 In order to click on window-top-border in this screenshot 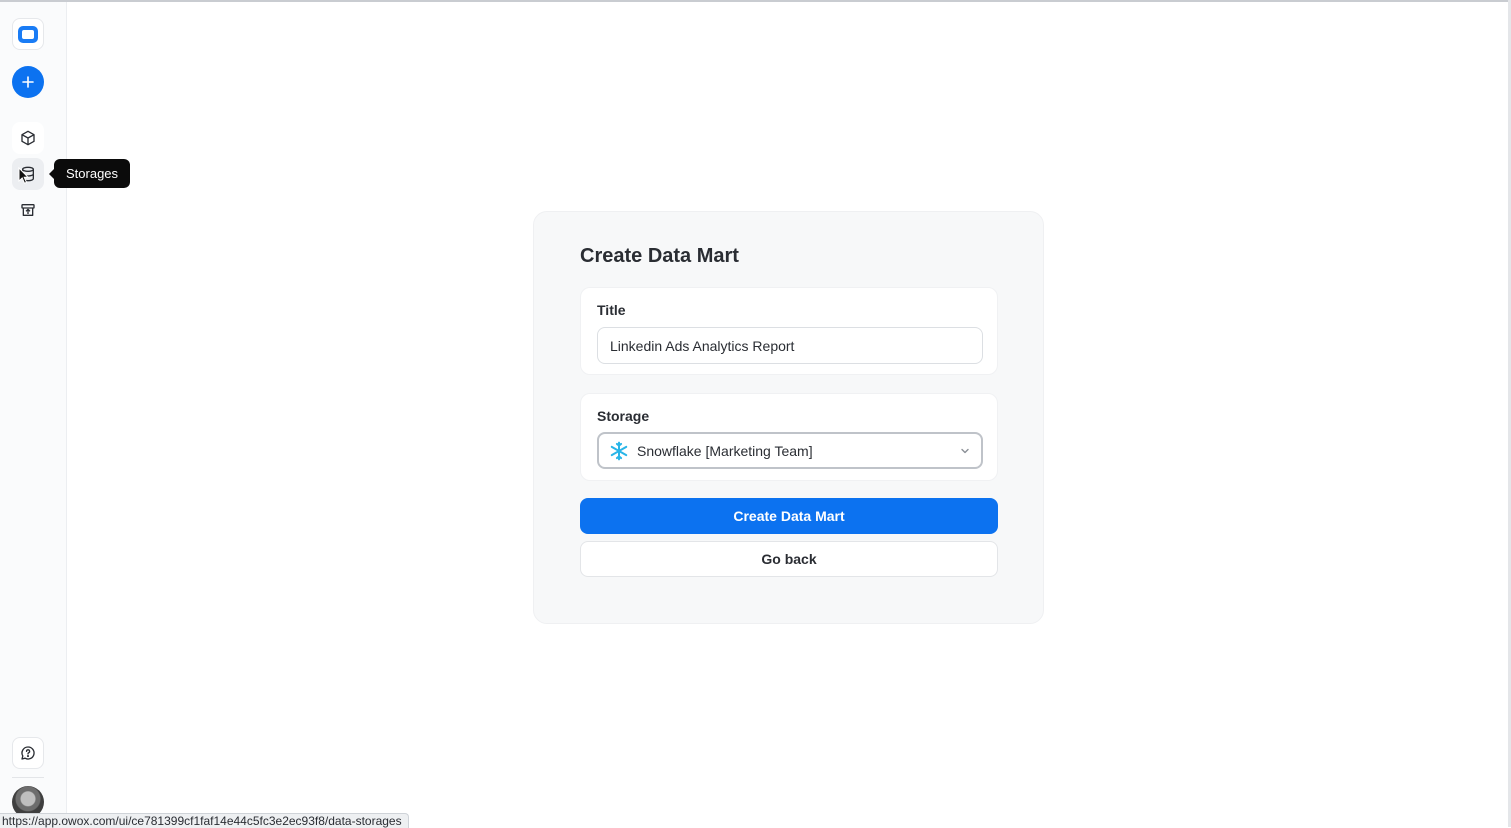, I will do `click(755, 1)`.